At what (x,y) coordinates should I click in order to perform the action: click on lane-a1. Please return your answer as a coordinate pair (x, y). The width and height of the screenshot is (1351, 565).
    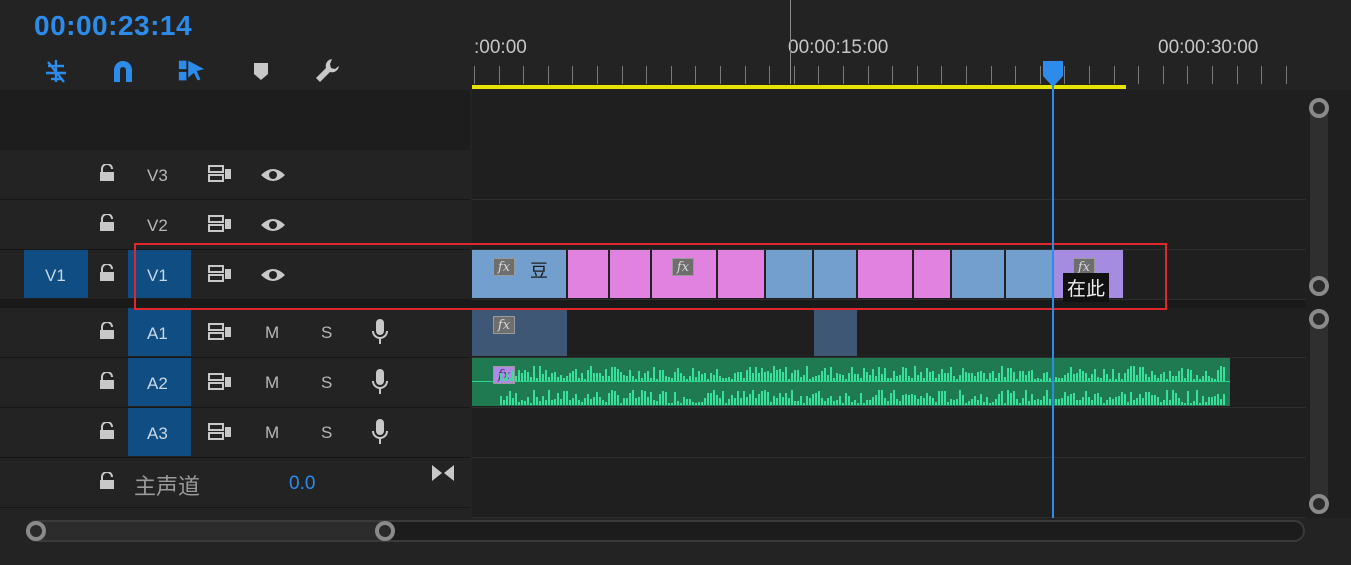
    Looking at the image, I should click on (889, 333).